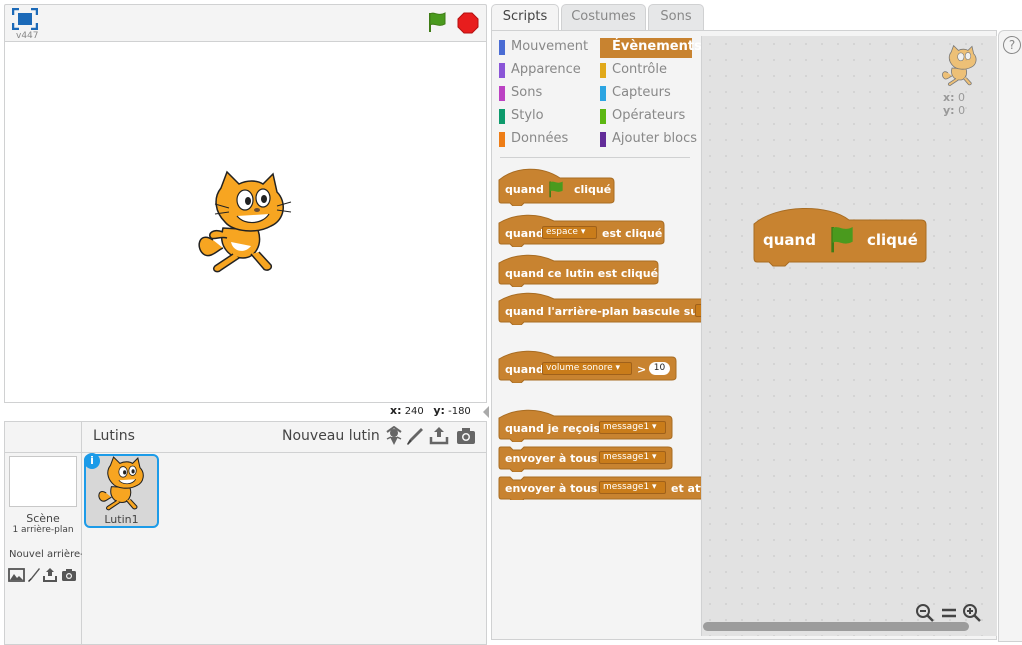 The image size is (1022, 645). I want to click on category-looks: Apparence, so click(540, 71).